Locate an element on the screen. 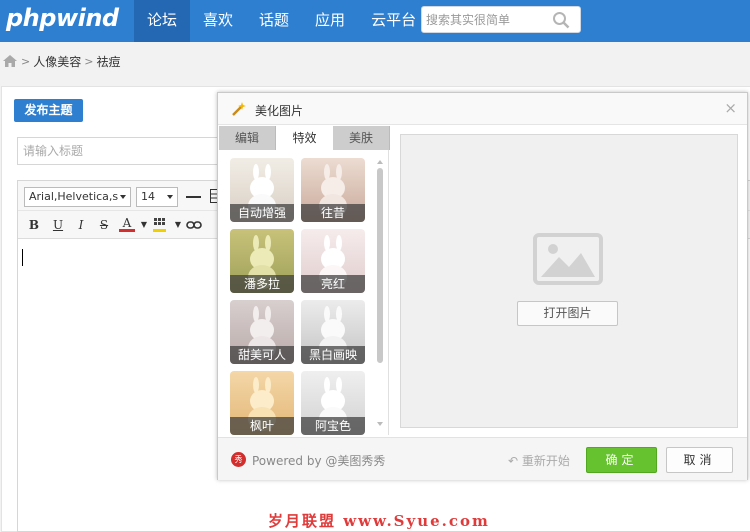  dialog-footer: 秀 Powered by @美图秀秀 ↶ 重新开始 确定 取消 is located at coordinates (482, 458).